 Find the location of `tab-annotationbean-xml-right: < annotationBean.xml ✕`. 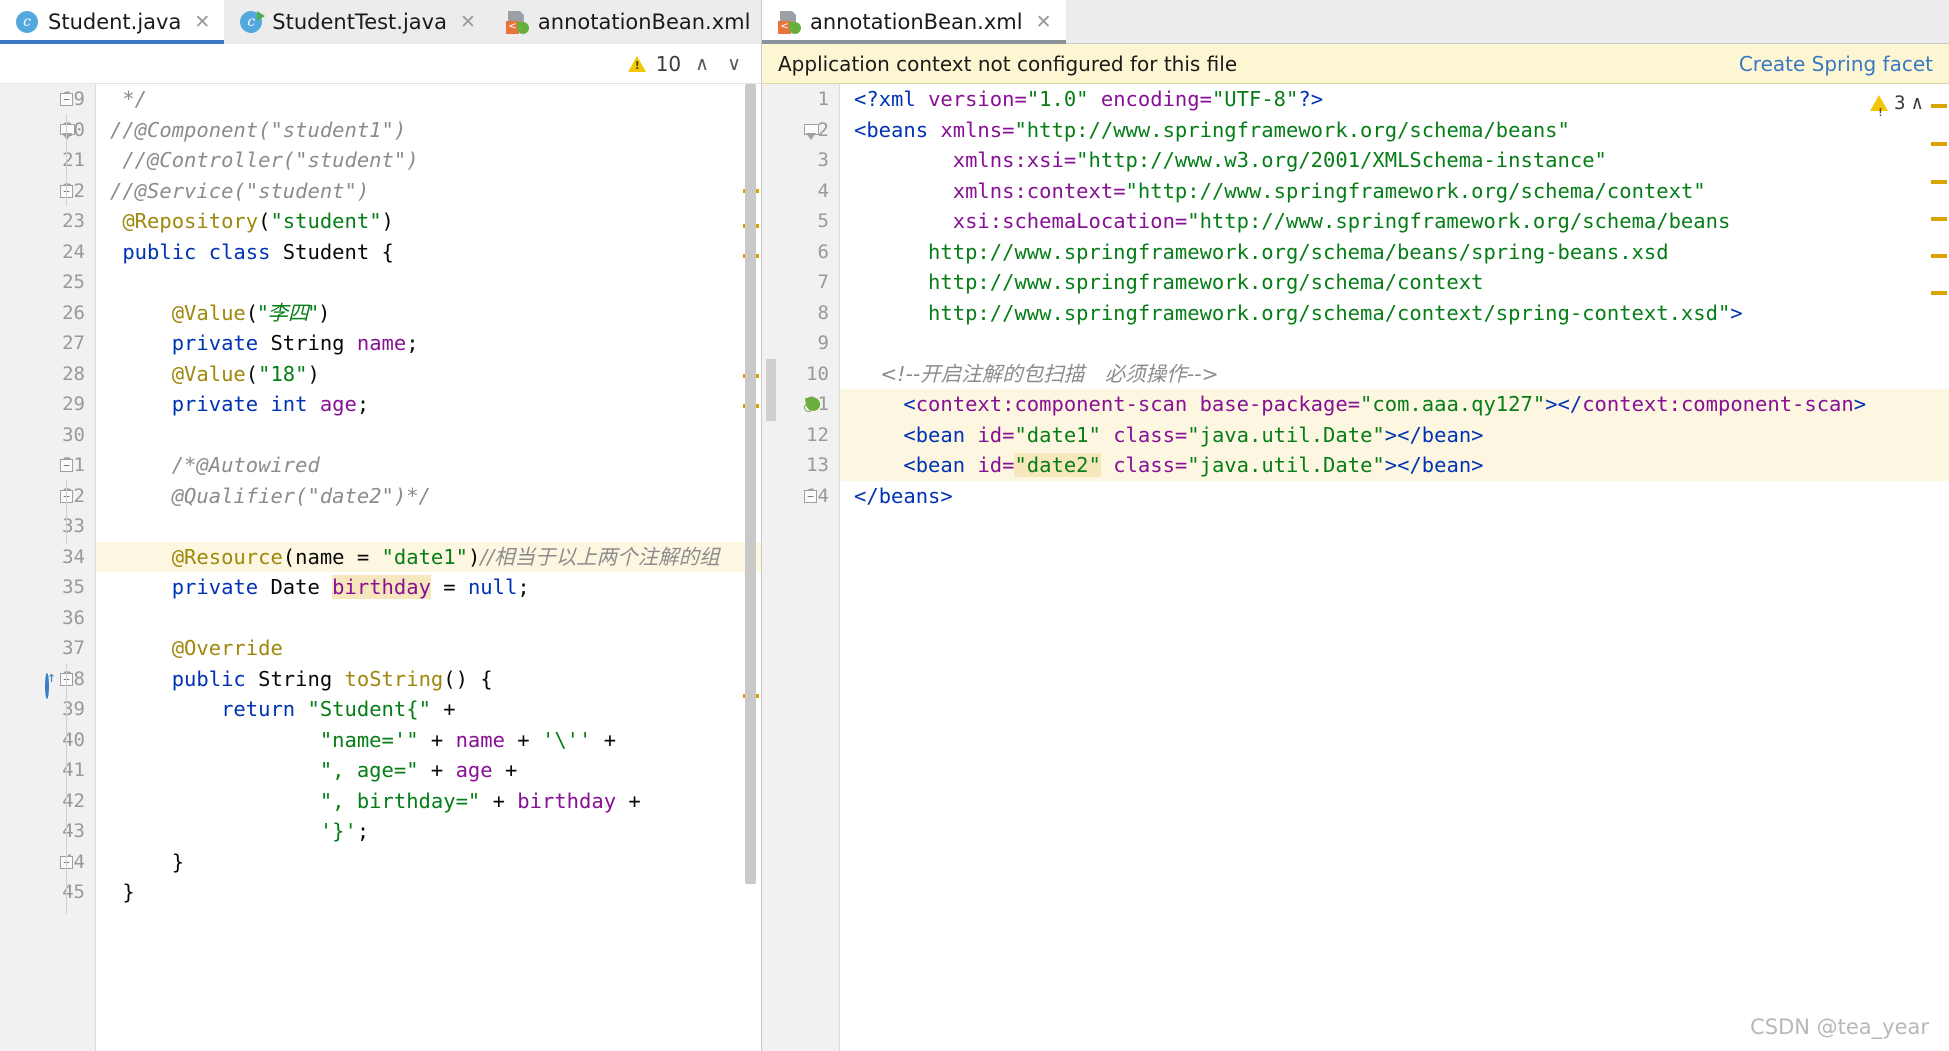

tab-annotationbean-xml-right: < annotationBean.xml ✕ is located at coordinates (914, 22).